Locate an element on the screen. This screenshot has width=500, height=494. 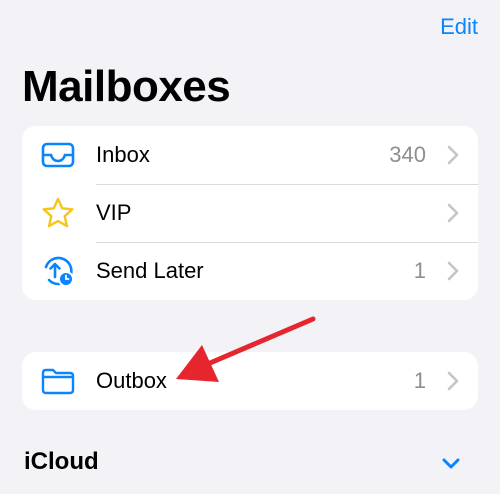
mailbox-label: Inbox is located at coordinates (123, 154).